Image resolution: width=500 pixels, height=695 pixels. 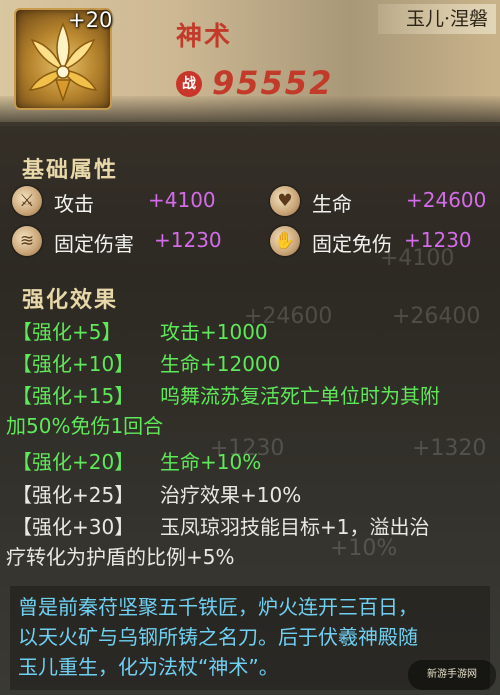 What do you see at coordinates (67, 332) in the screenshot?
I see `enhance-tag: 【强化+5】` at bounding box center [67, 332].